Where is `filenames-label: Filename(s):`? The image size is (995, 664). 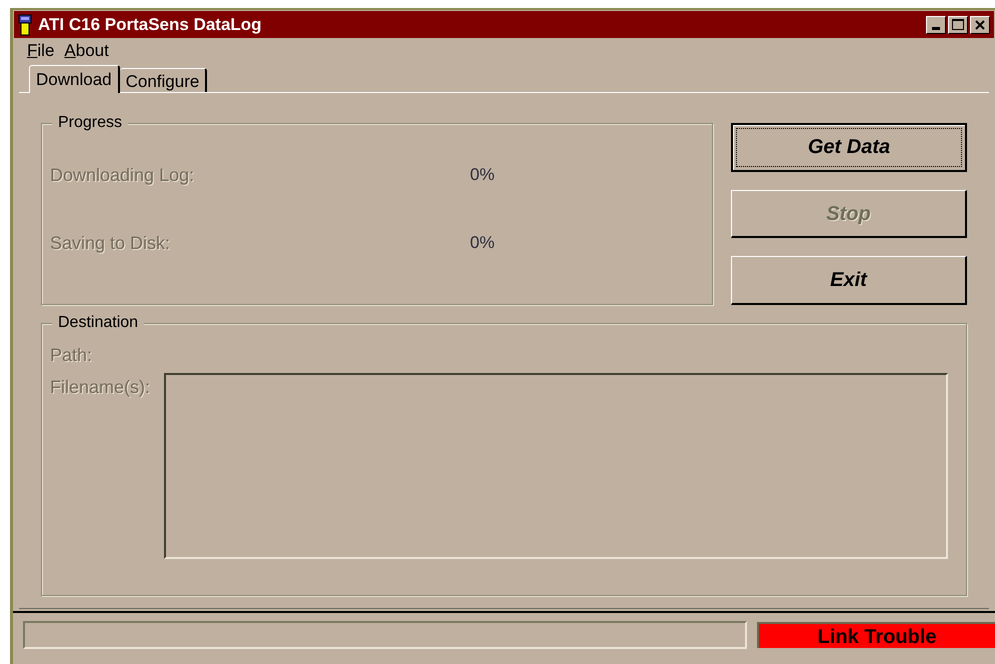 filenames-label: Filename(s): is located at coordinates (100, 387).